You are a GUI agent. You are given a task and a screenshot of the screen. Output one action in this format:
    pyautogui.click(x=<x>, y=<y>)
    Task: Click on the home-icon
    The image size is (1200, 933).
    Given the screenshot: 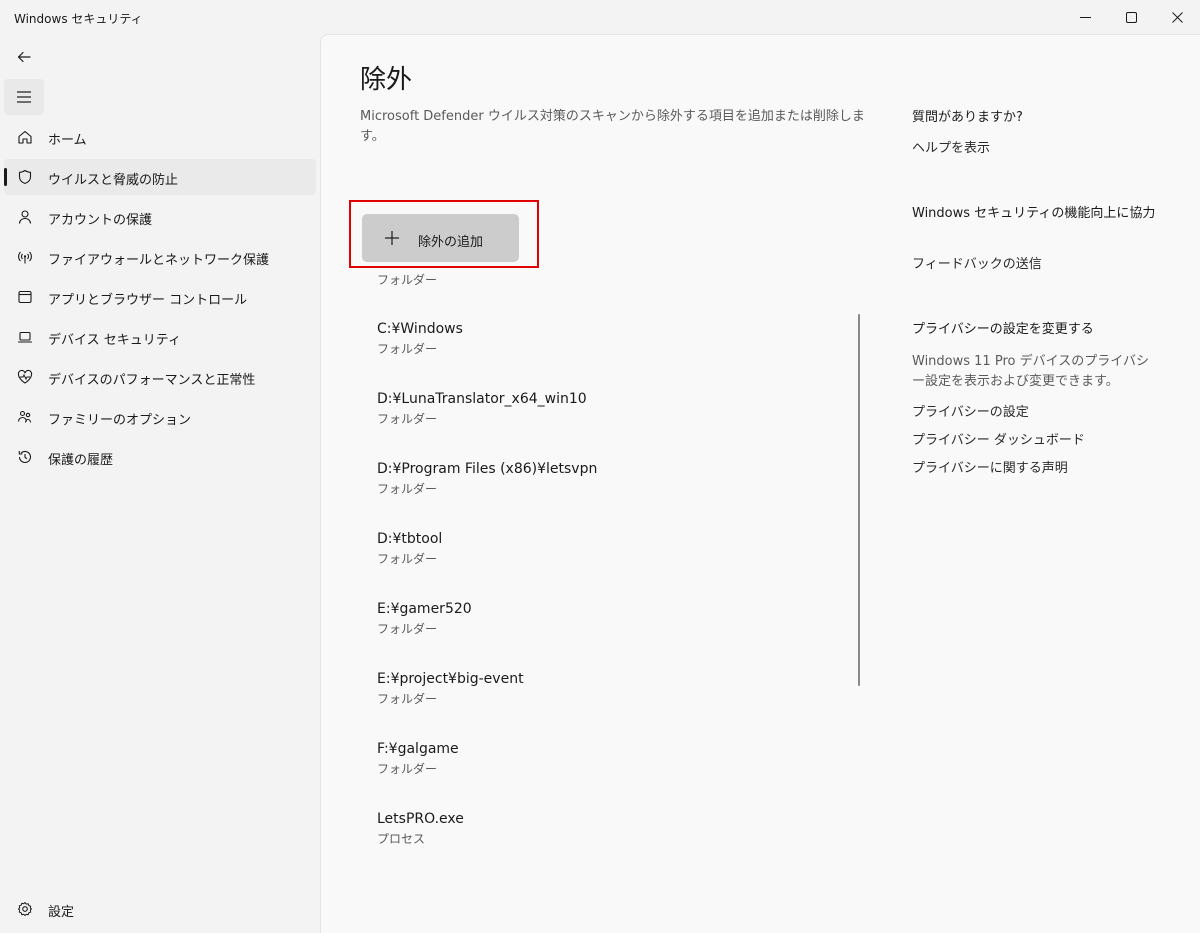 What is the action you would take?
    pyautogui.click(x=25, y=137)
    